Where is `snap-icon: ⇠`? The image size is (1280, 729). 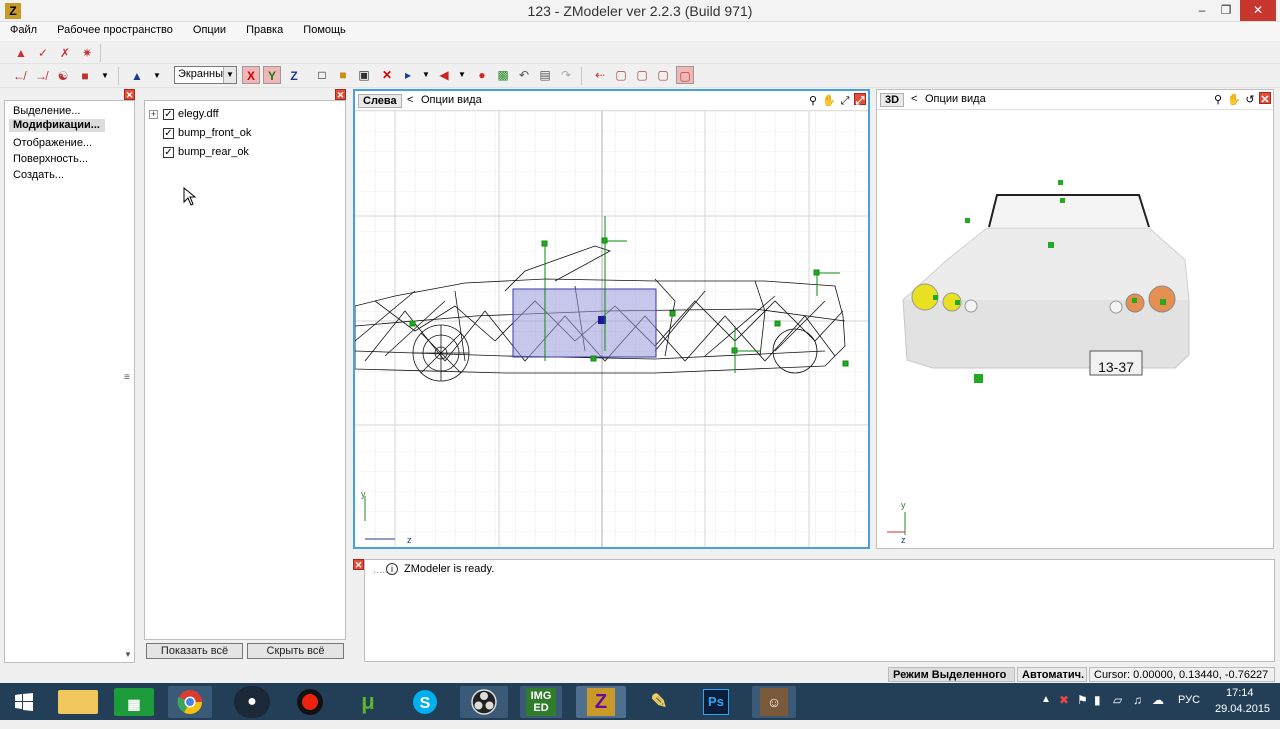 snap-icon: ⇠ is located at coordinates (600, 75).